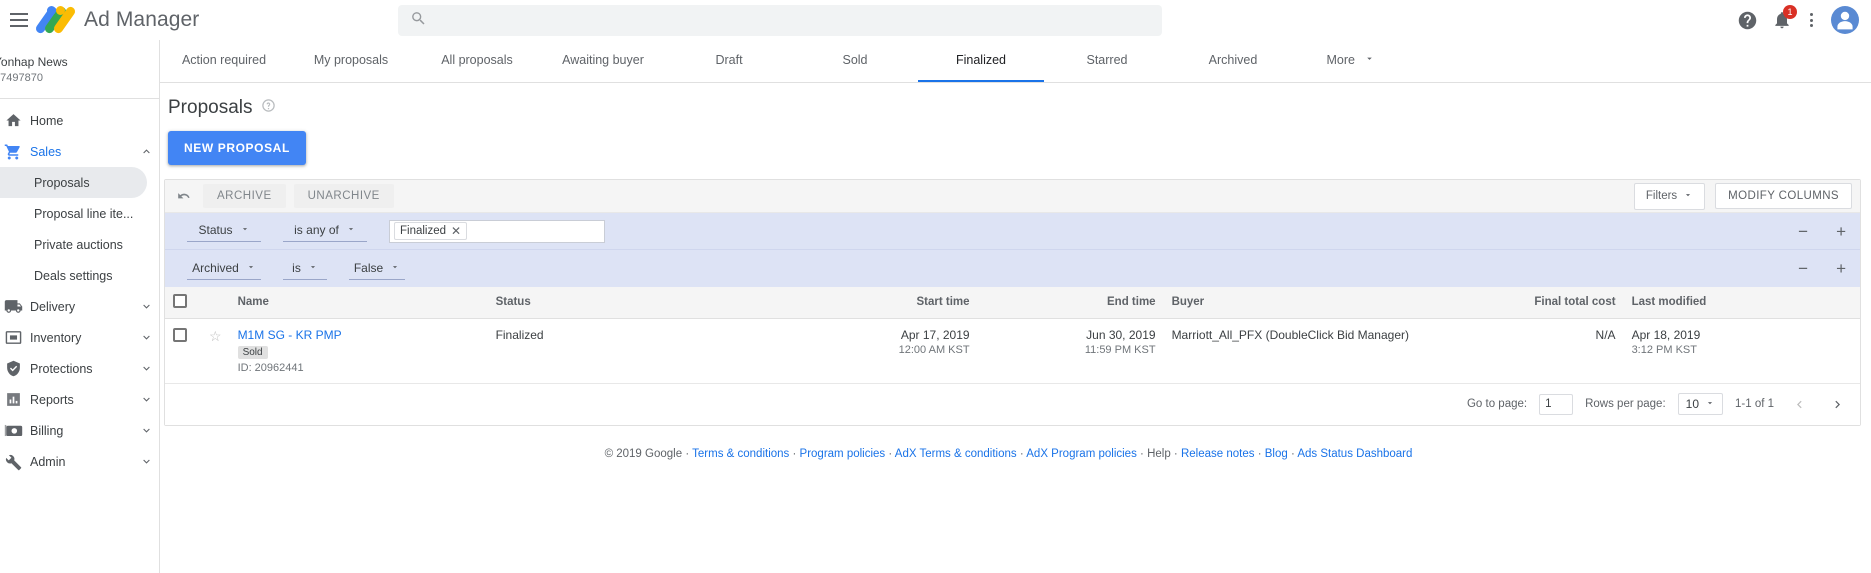  What do you see at coordinates (1811, 20) in the screenshot?
I see `more-vertical-icon` at bounding box center [1811, 20].